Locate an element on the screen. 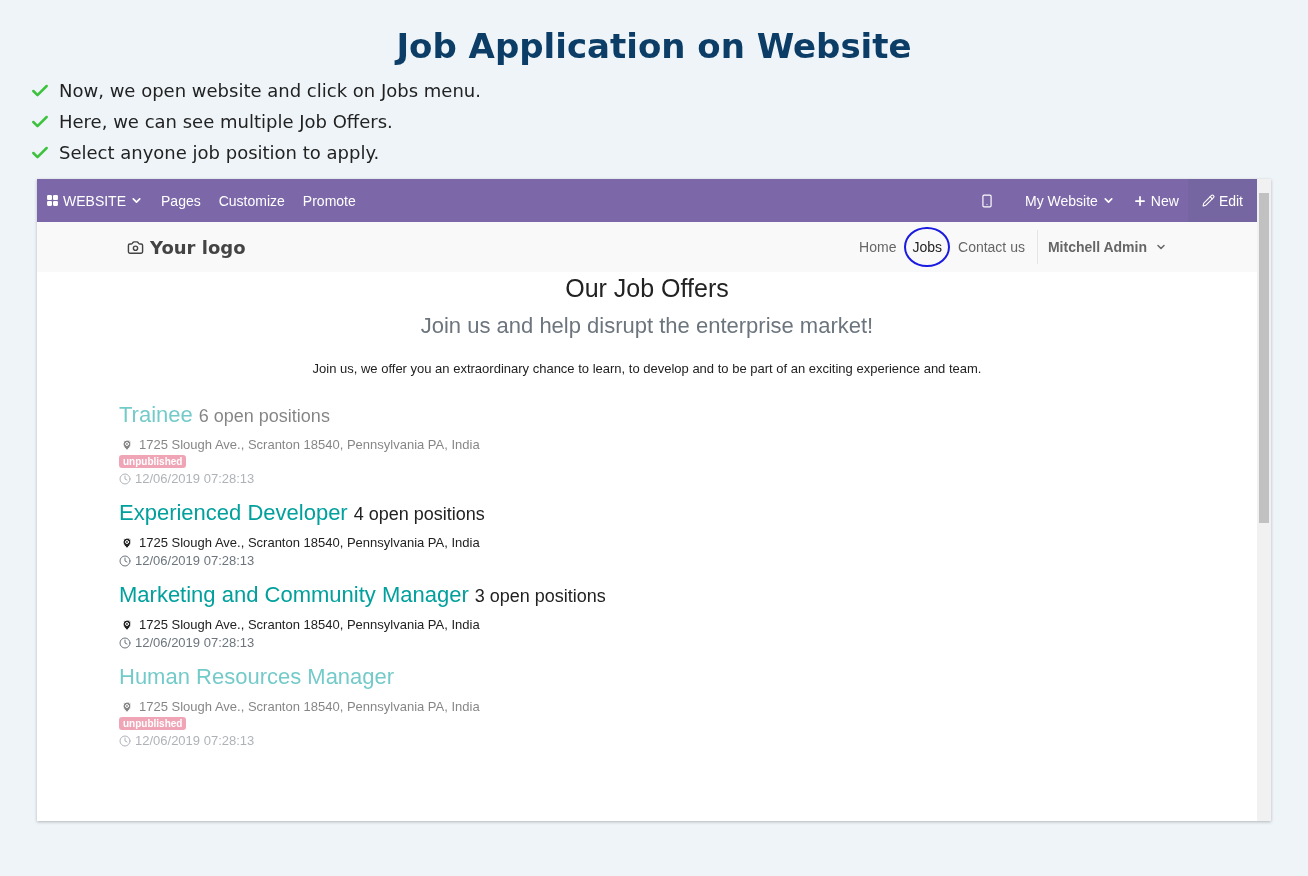 This screenshot has height=876, width=1308. site-logo: Your logo is located at coordinates (198, 247).